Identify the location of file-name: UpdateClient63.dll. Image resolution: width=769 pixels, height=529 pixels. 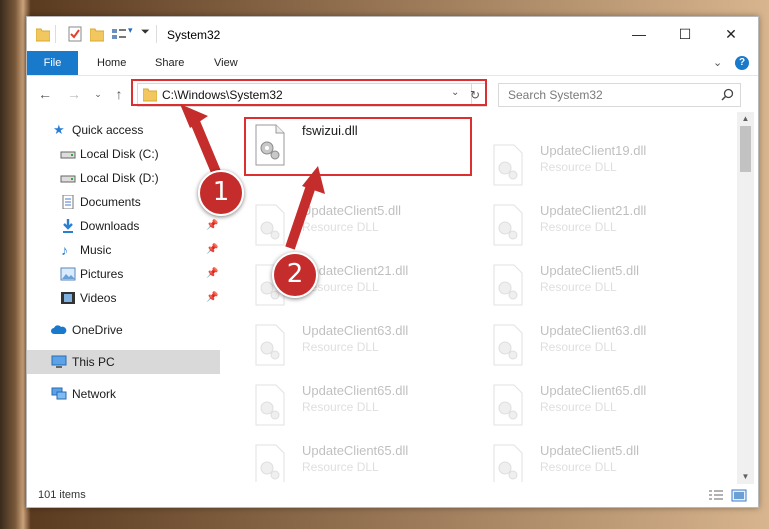
(355, 330).